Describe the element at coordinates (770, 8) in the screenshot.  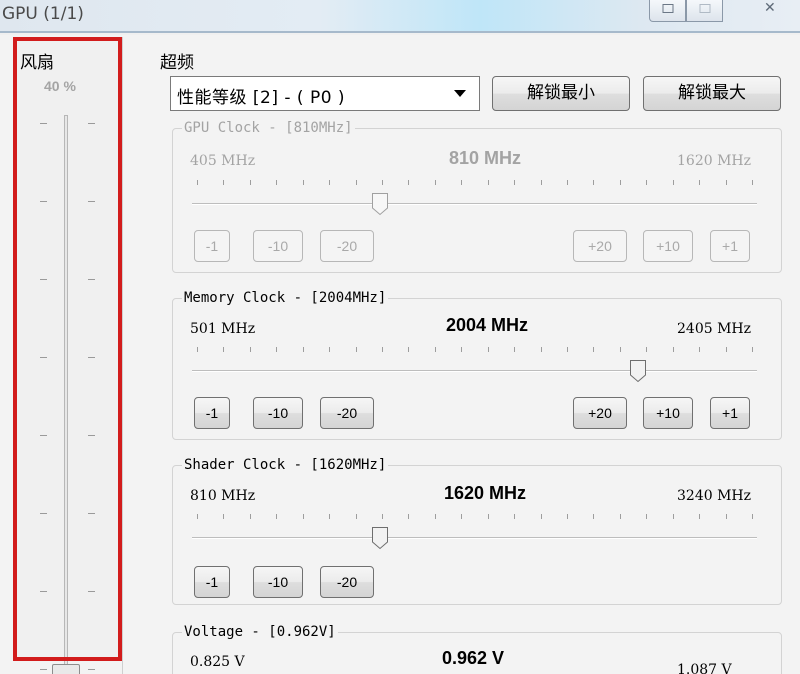
I see `close-icon: ✕` at that location.